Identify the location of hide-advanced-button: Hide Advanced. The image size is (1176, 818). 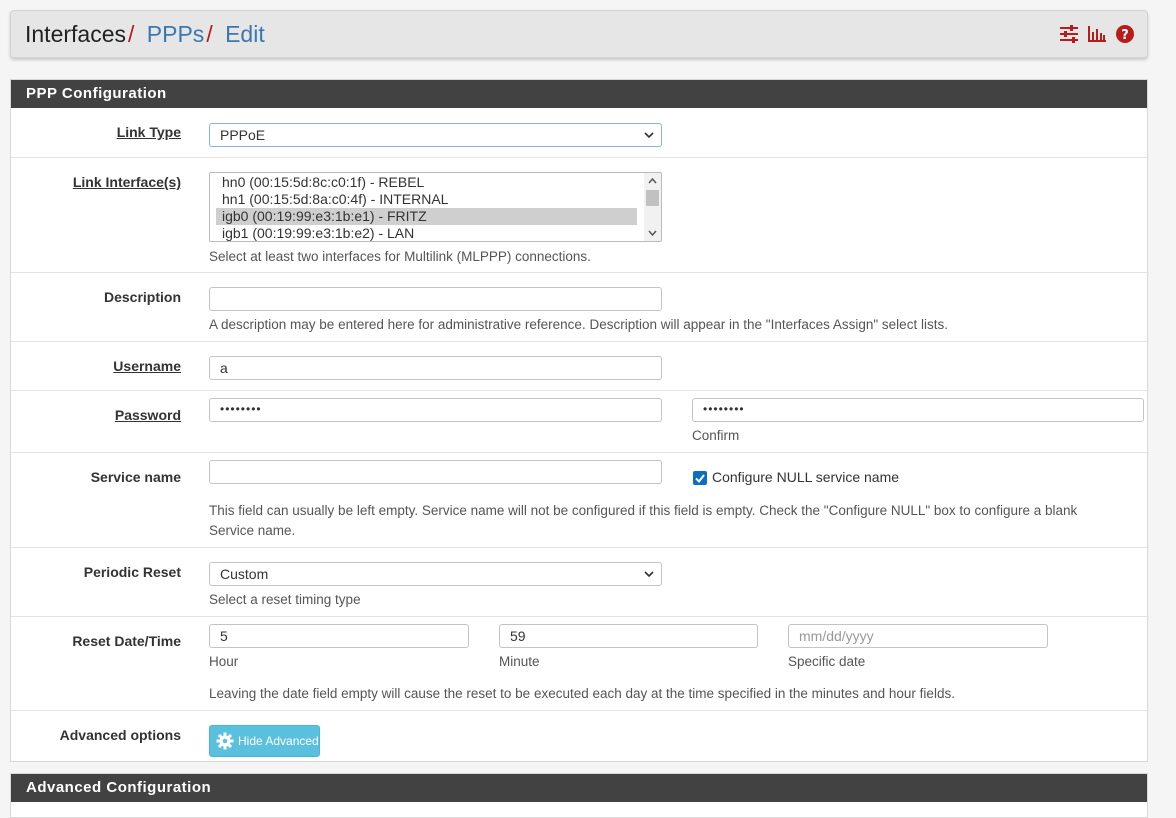
(264, 741).